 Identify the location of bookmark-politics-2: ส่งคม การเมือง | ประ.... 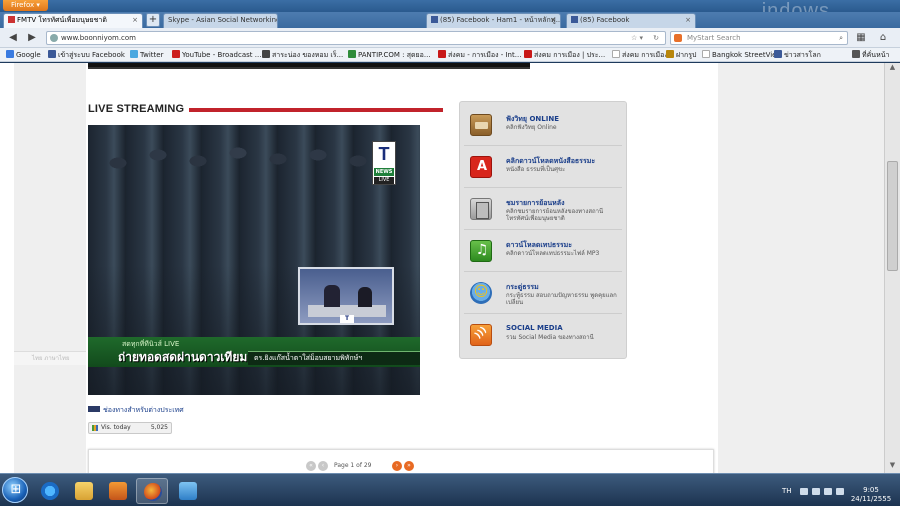
(564, 54).